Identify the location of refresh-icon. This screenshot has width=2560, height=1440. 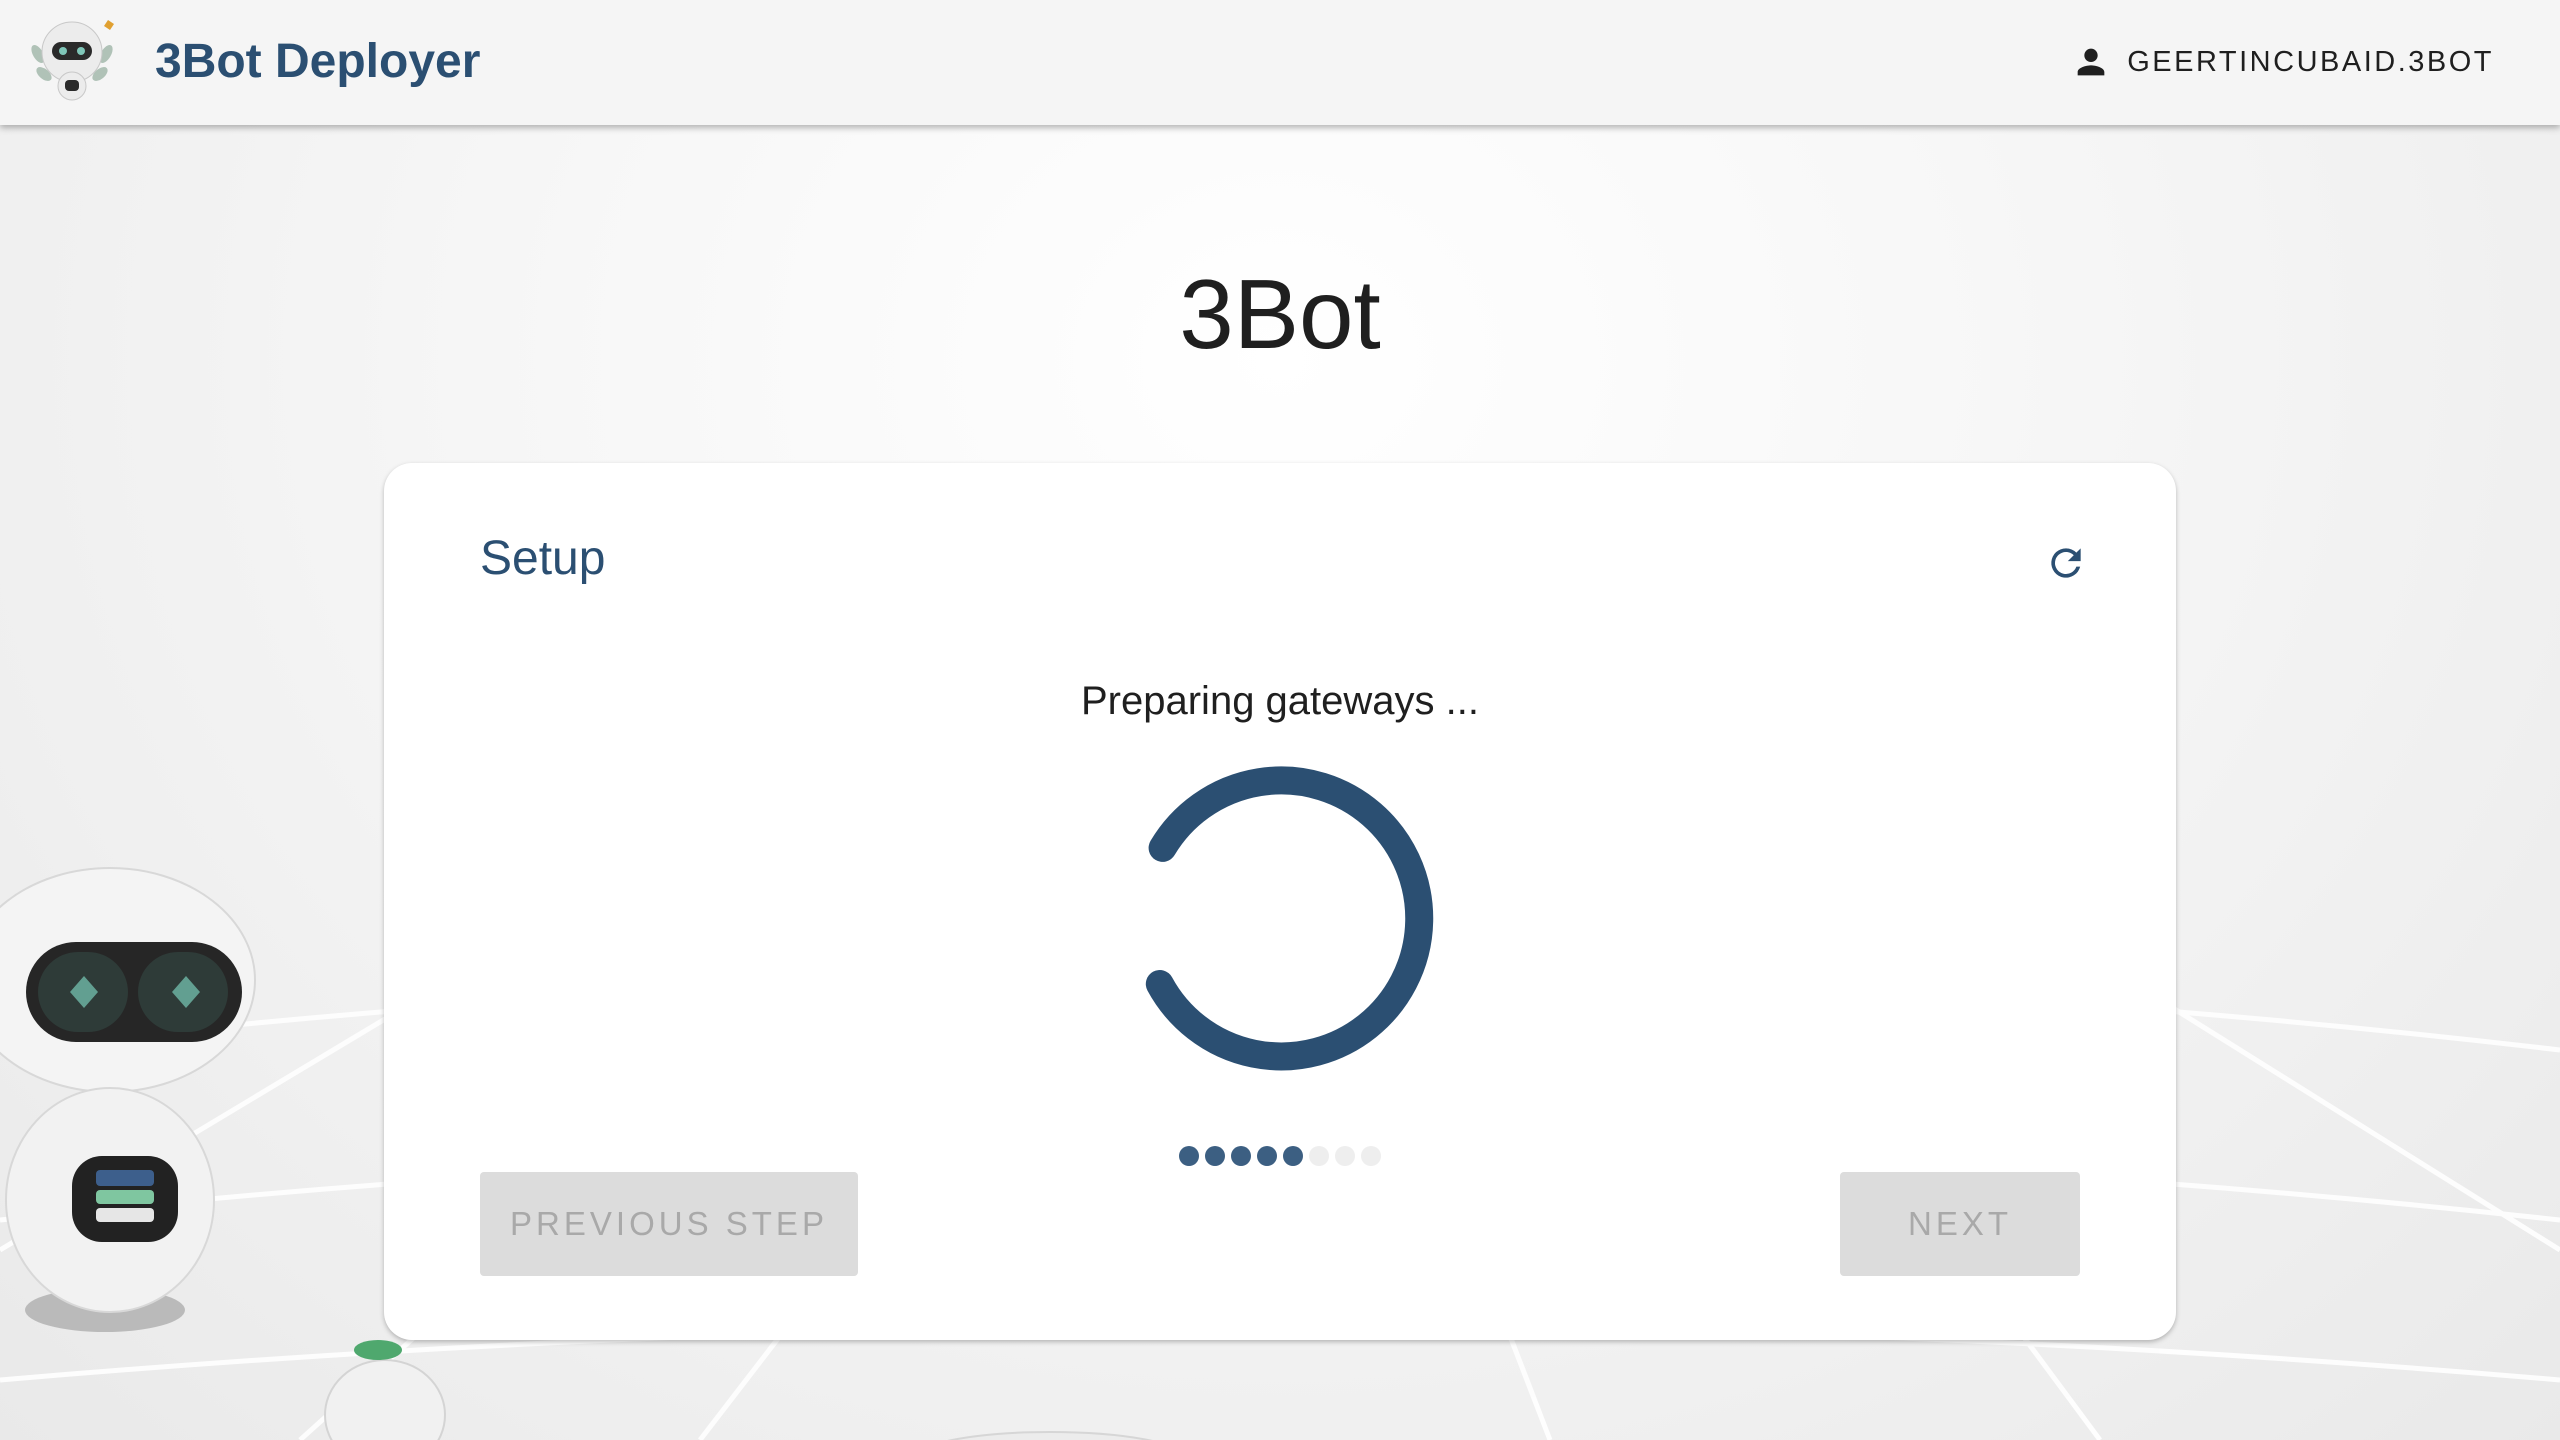
(2066, 563).